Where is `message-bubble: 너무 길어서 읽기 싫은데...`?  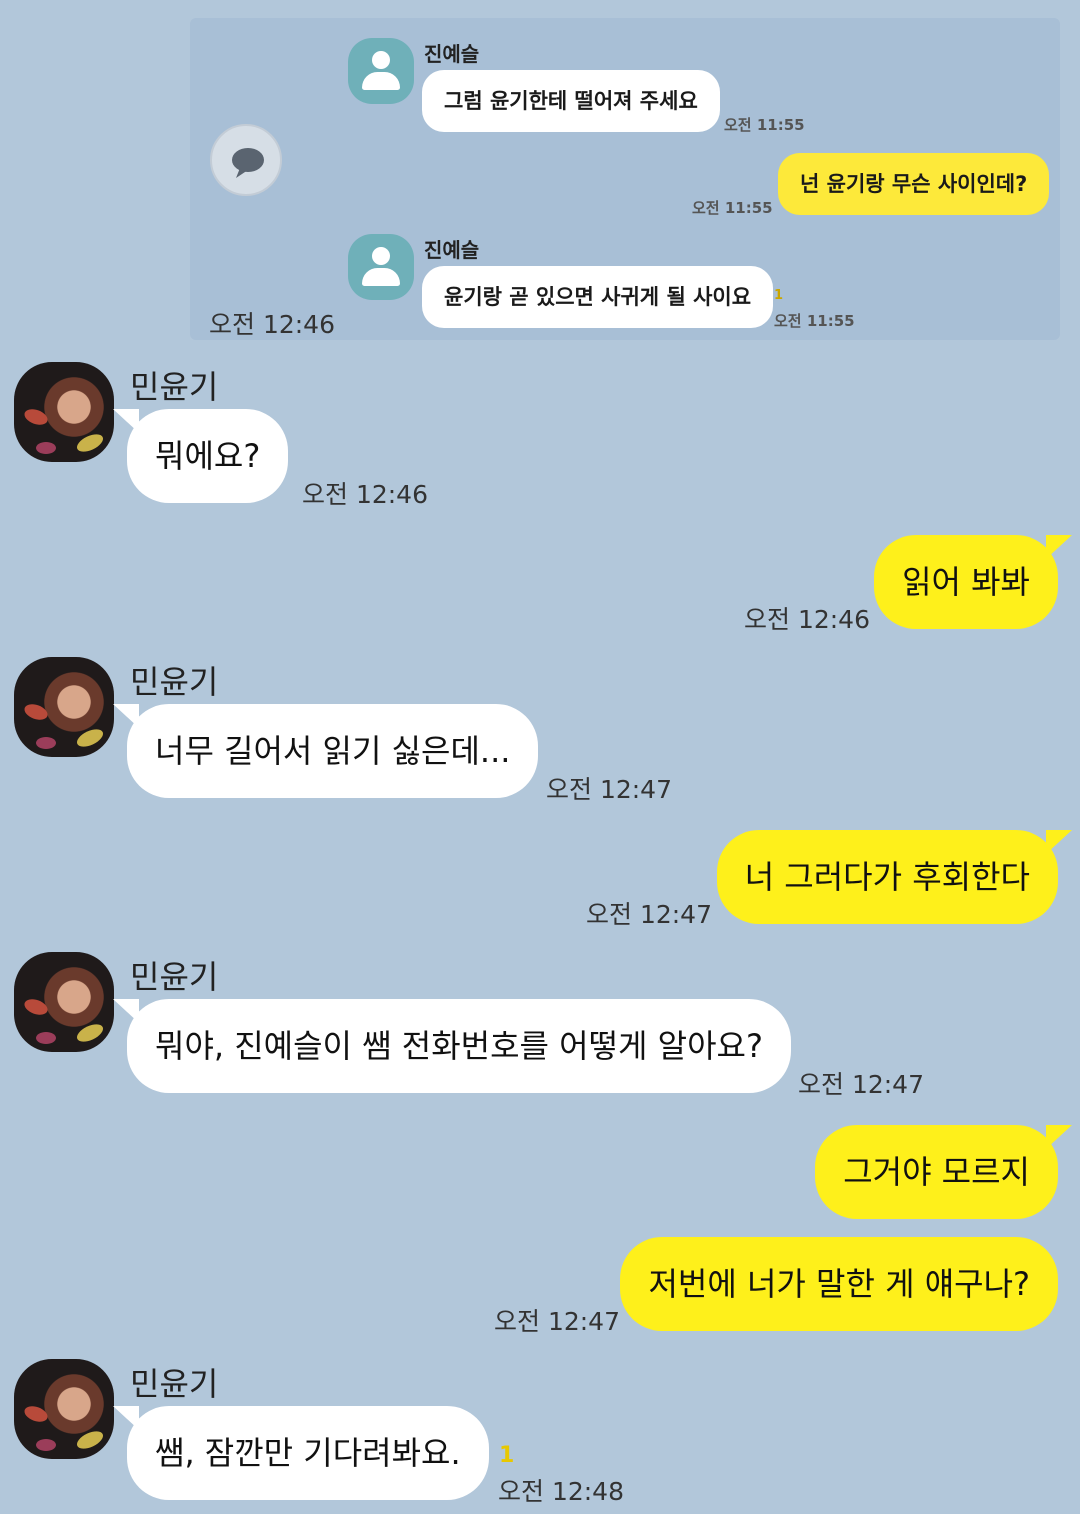 message-bubble: 너무 길어서 읽기 싫은데... is located at coordinates (326, 751).